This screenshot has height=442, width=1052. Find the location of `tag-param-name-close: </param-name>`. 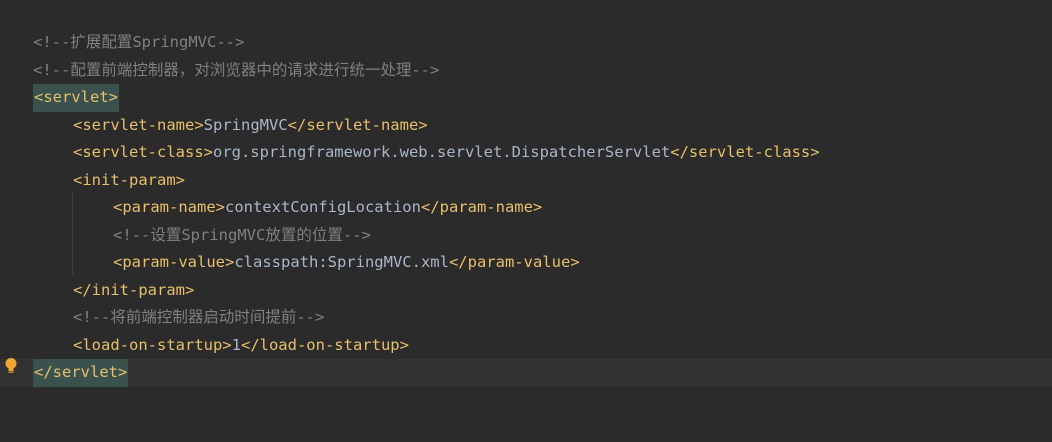

tag-param-name-close: </param-name> is located at coordinates (481, 207).